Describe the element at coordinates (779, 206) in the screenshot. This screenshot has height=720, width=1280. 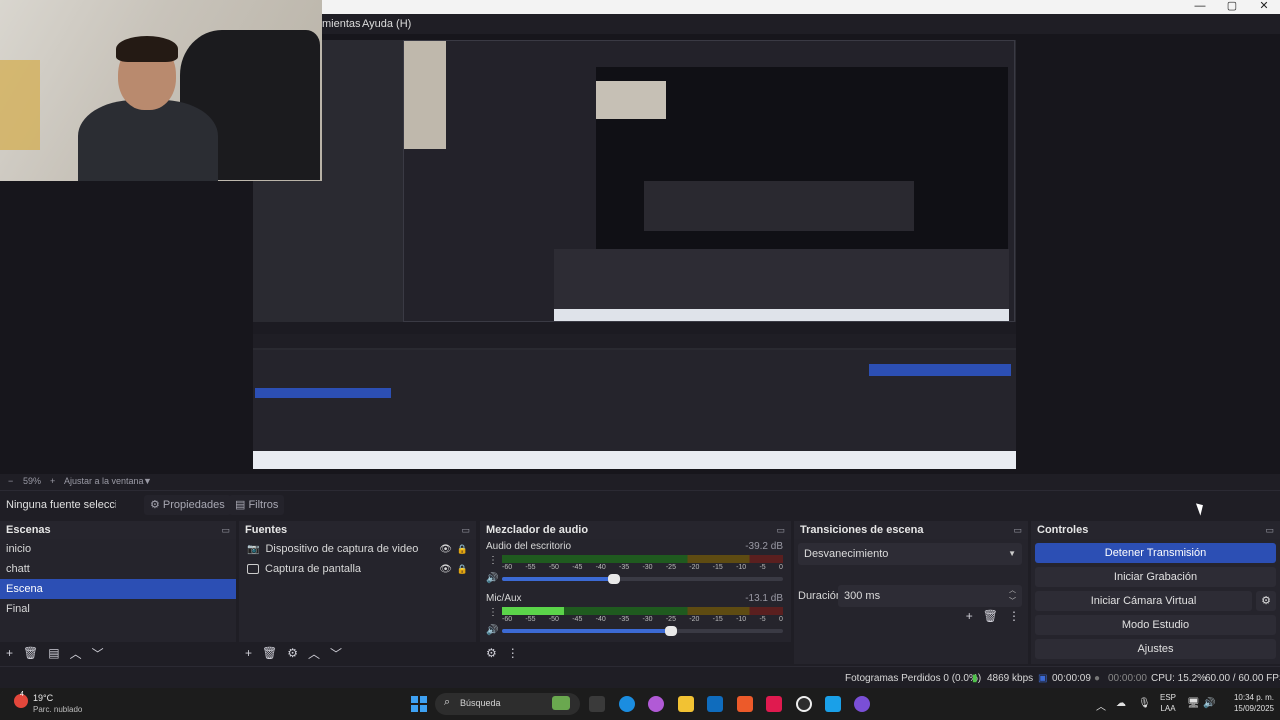
I see `nested-obs` at that location.